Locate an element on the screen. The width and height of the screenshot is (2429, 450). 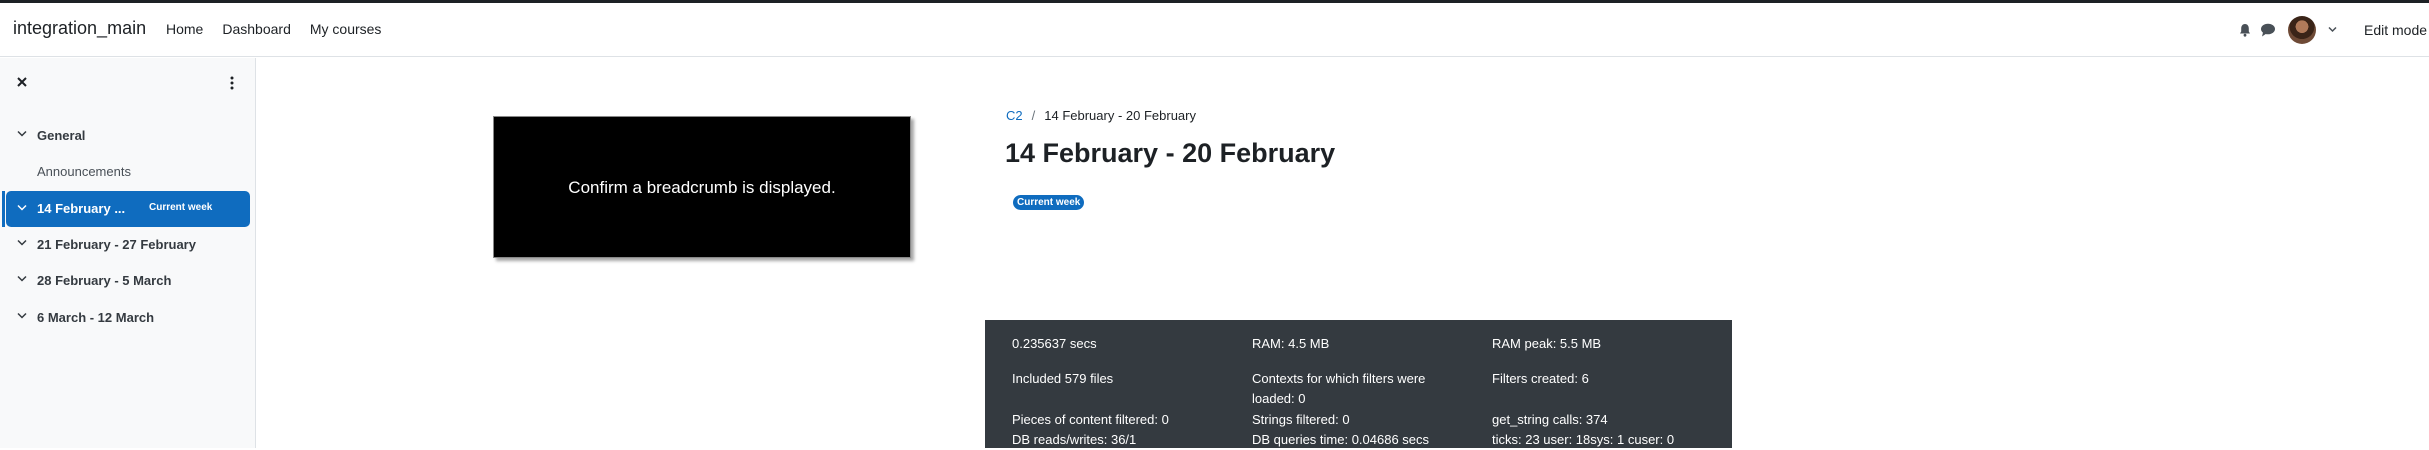
bell-icon is located at coordinates (2245, 30).